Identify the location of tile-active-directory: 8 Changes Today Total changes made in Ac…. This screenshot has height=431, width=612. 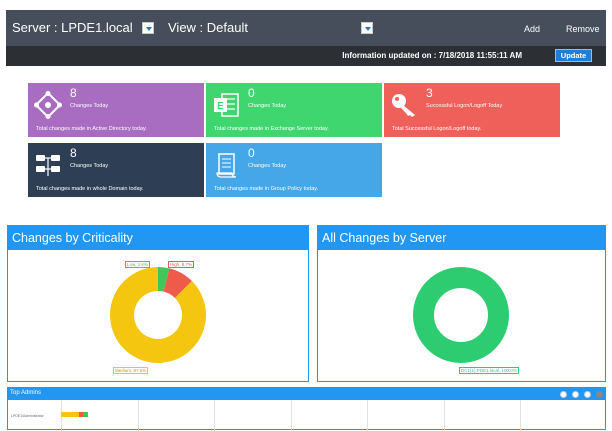
(116, 110).